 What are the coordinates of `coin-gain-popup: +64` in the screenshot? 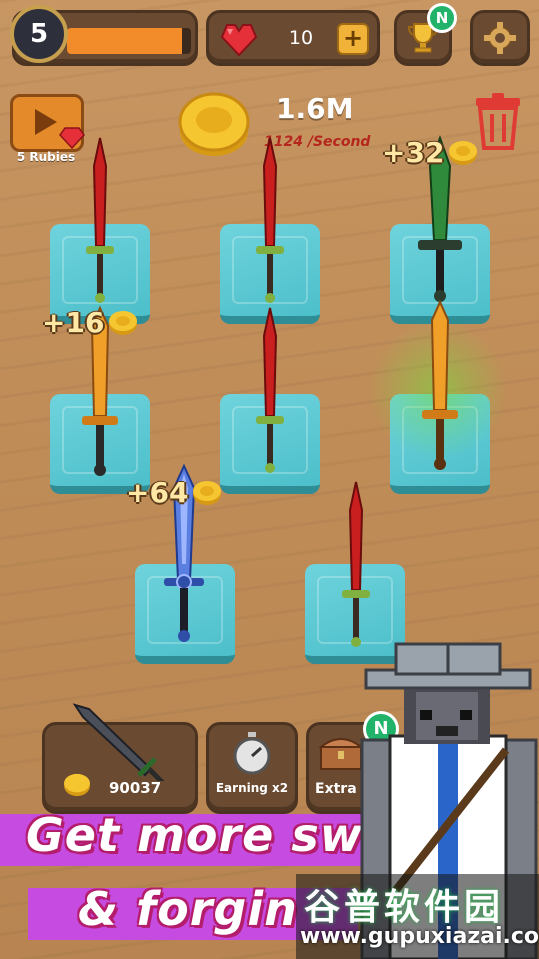 It's located at (174, 492).